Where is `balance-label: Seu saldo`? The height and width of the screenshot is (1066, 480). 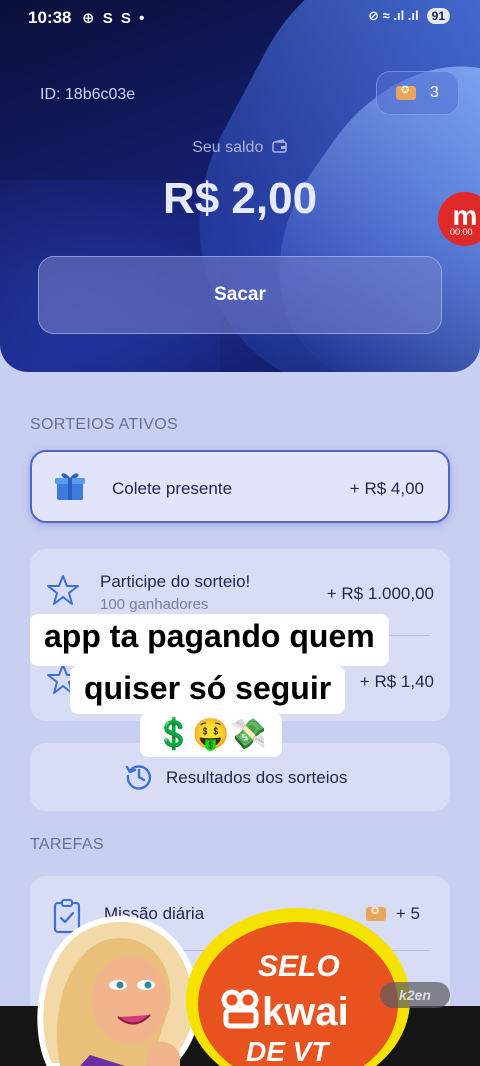
balance-label: Seu saldo is located at coordinates (240, 148).